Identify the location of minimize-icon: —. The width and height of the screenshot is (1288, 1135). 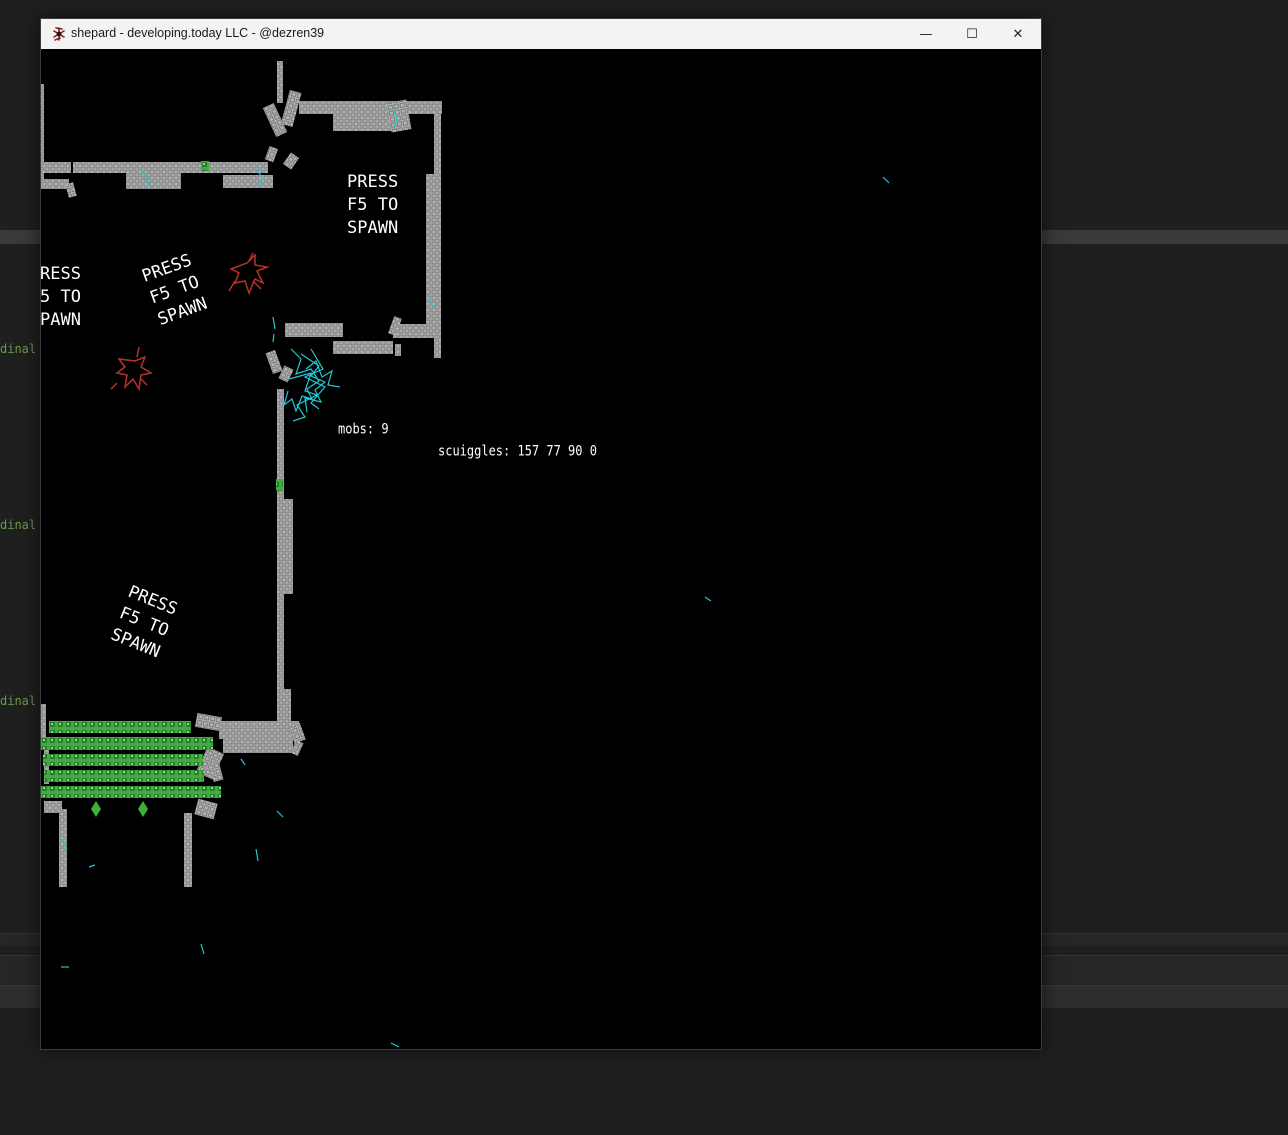
(926, 34).